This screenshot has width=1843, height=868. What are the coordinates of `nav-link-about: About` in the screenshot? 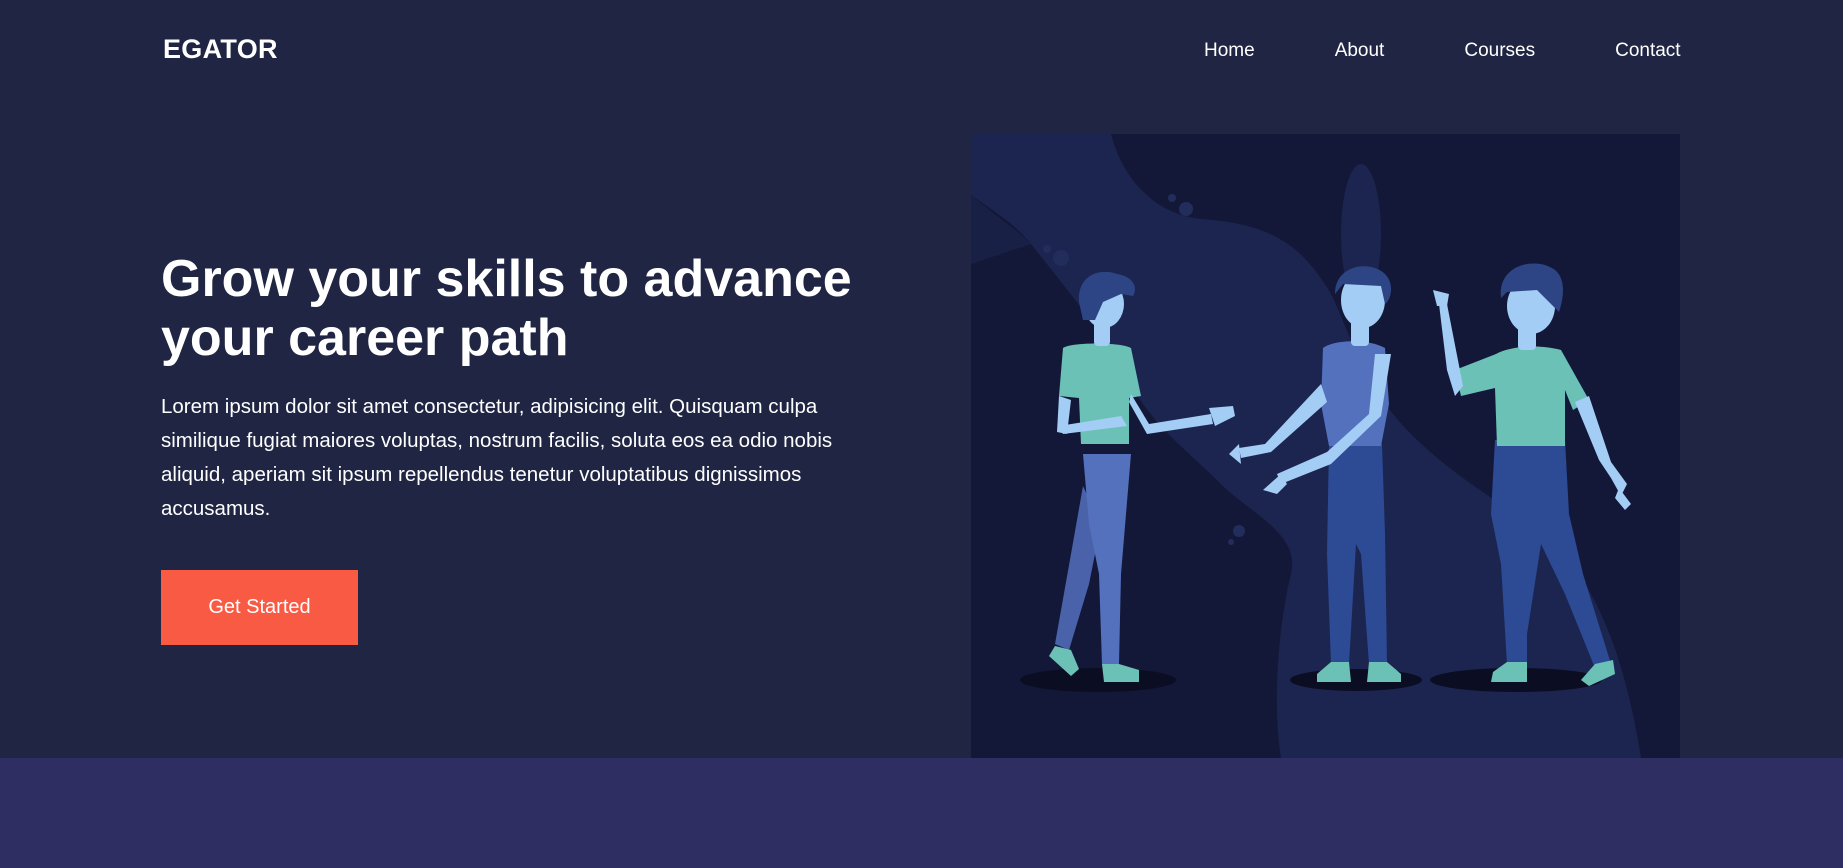 It's located at (1360, 50).